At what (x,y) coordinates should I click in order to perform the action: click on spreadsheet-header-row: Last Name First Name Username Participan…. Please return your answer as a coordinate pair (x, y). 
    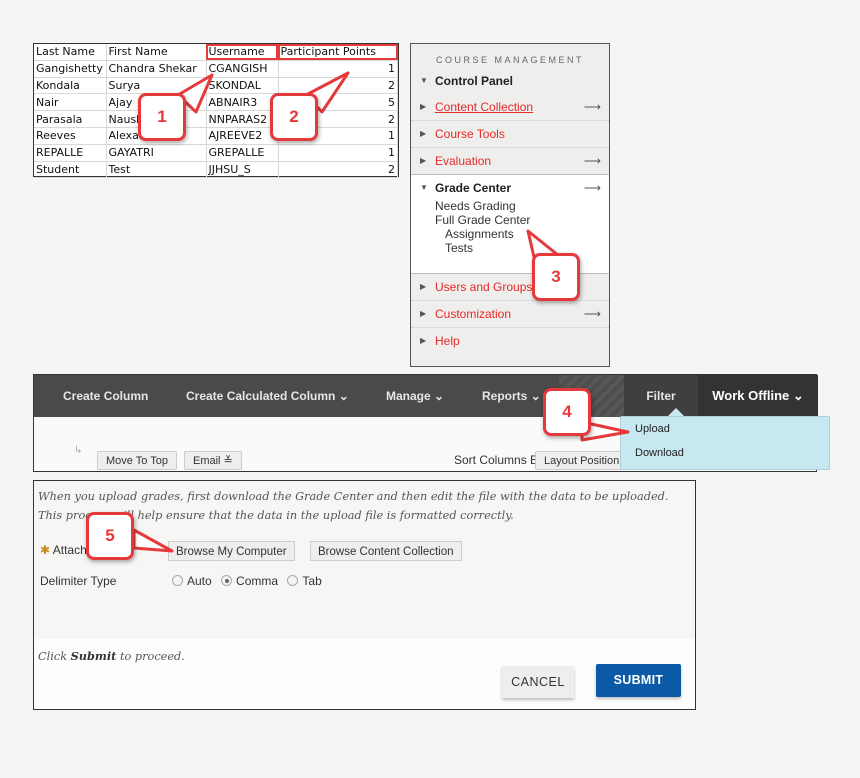
    Looking at the image, I should click on (216, 52).